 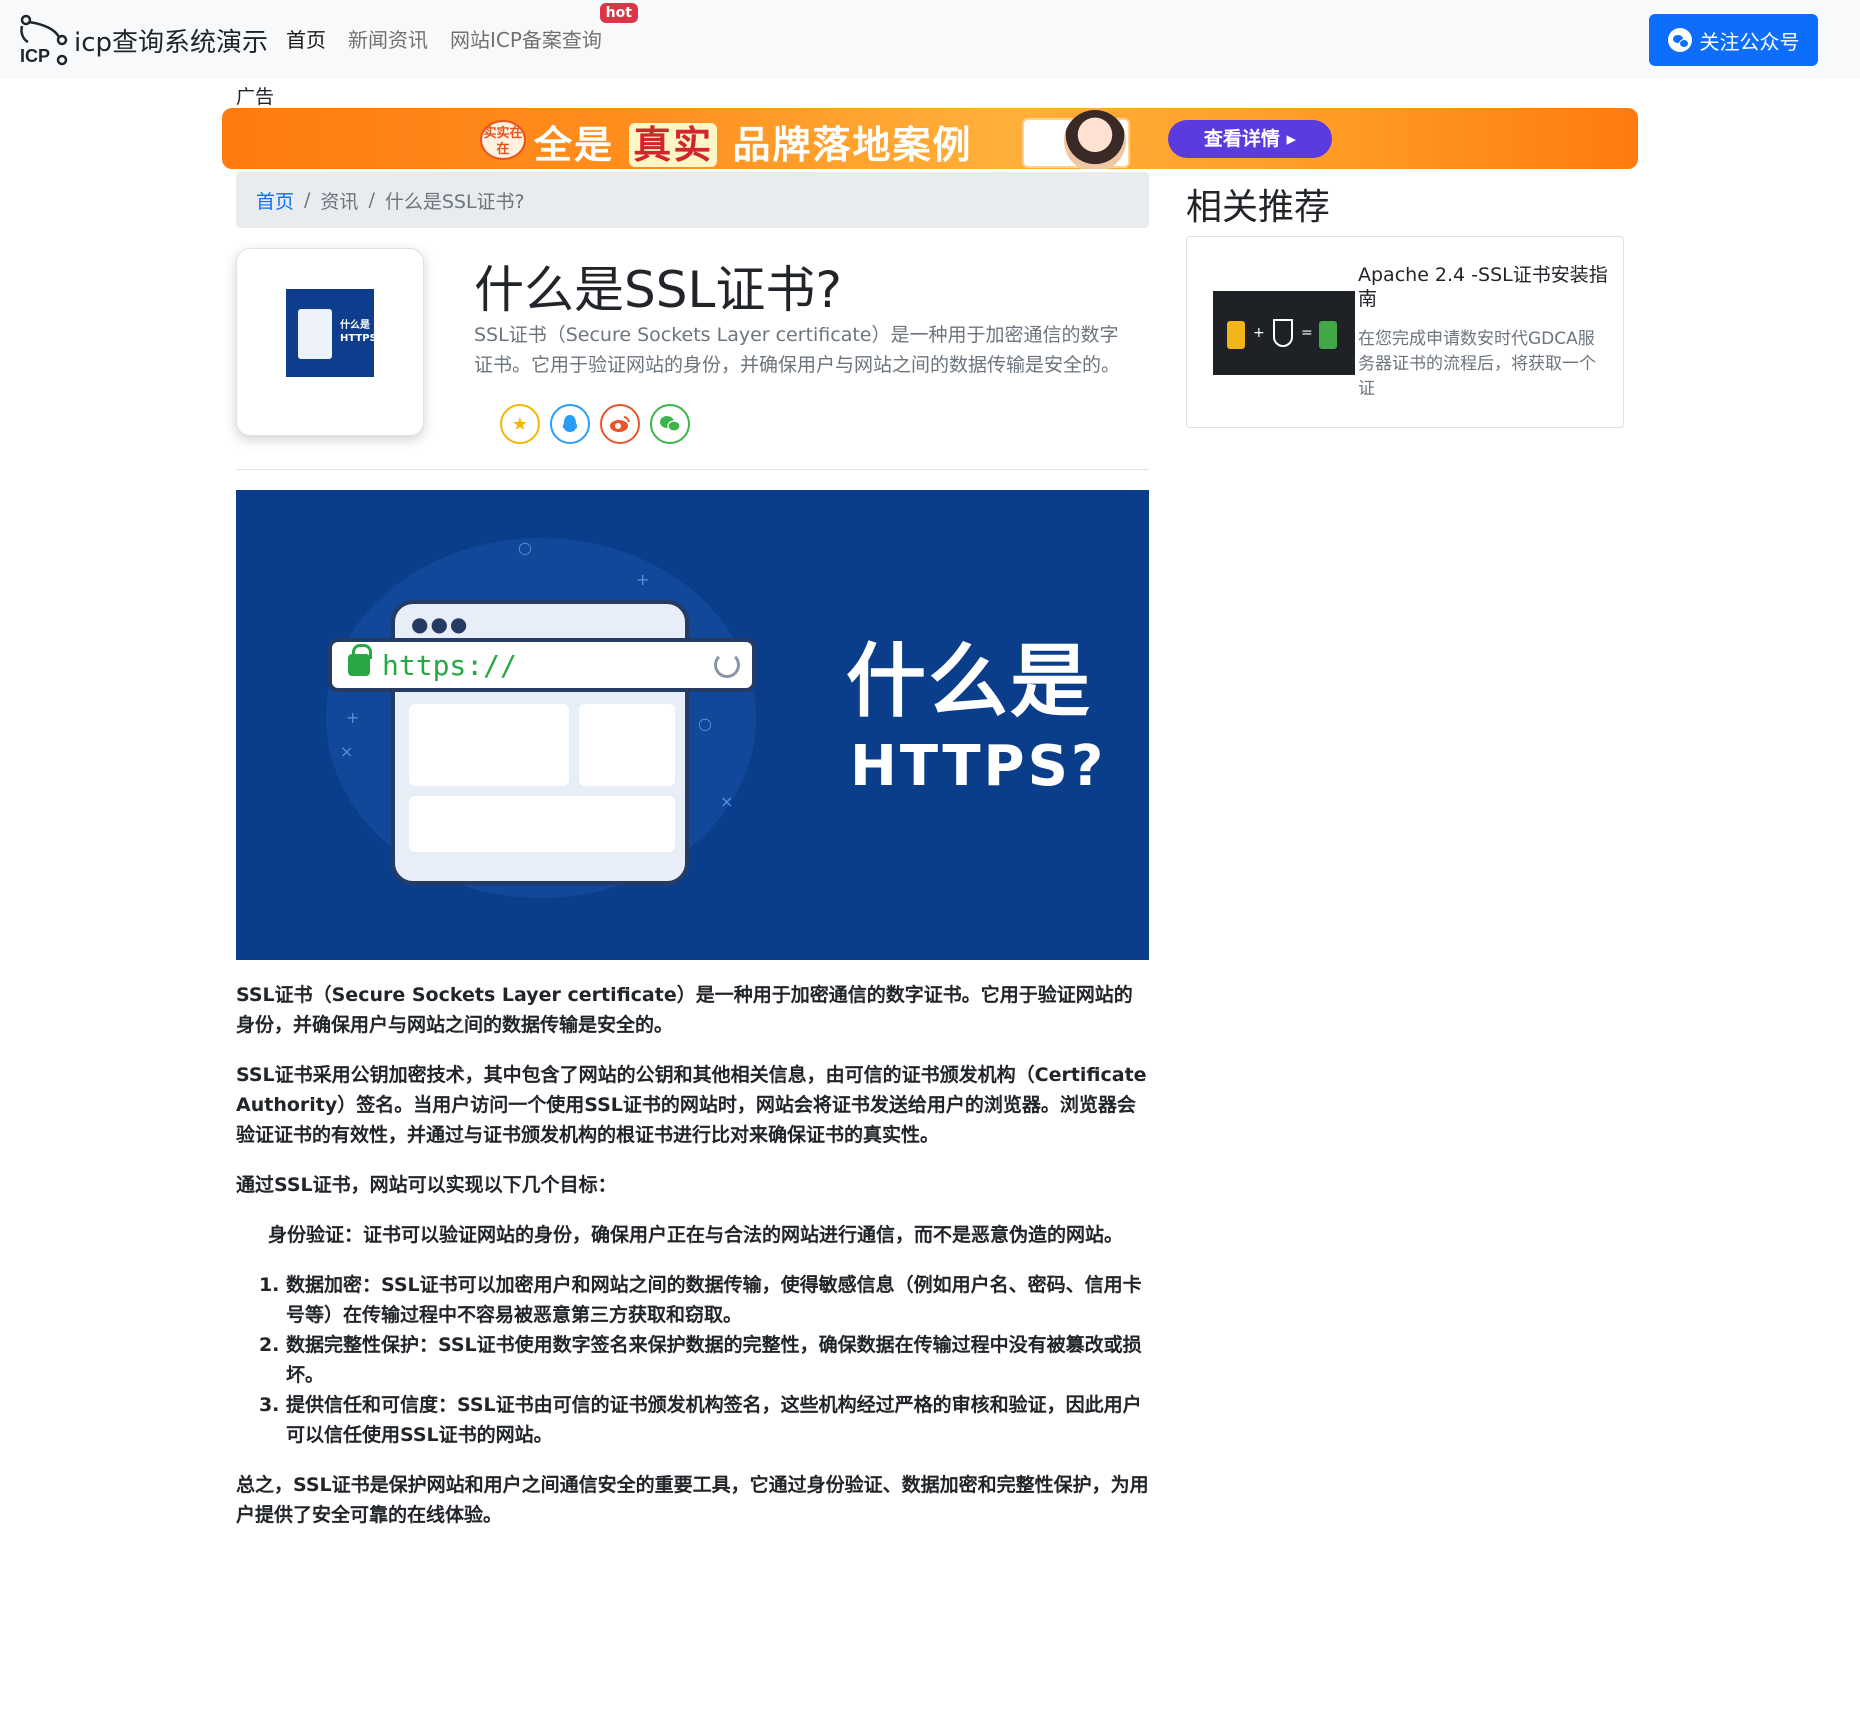 I want to click on window-dots-icon: ●●●, so click(x=440, y=624).